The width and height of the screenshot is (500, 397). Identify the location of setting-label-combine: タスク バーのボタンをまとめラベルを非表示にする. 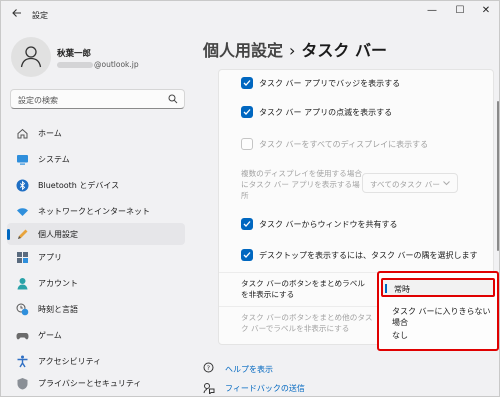
(303, 289).